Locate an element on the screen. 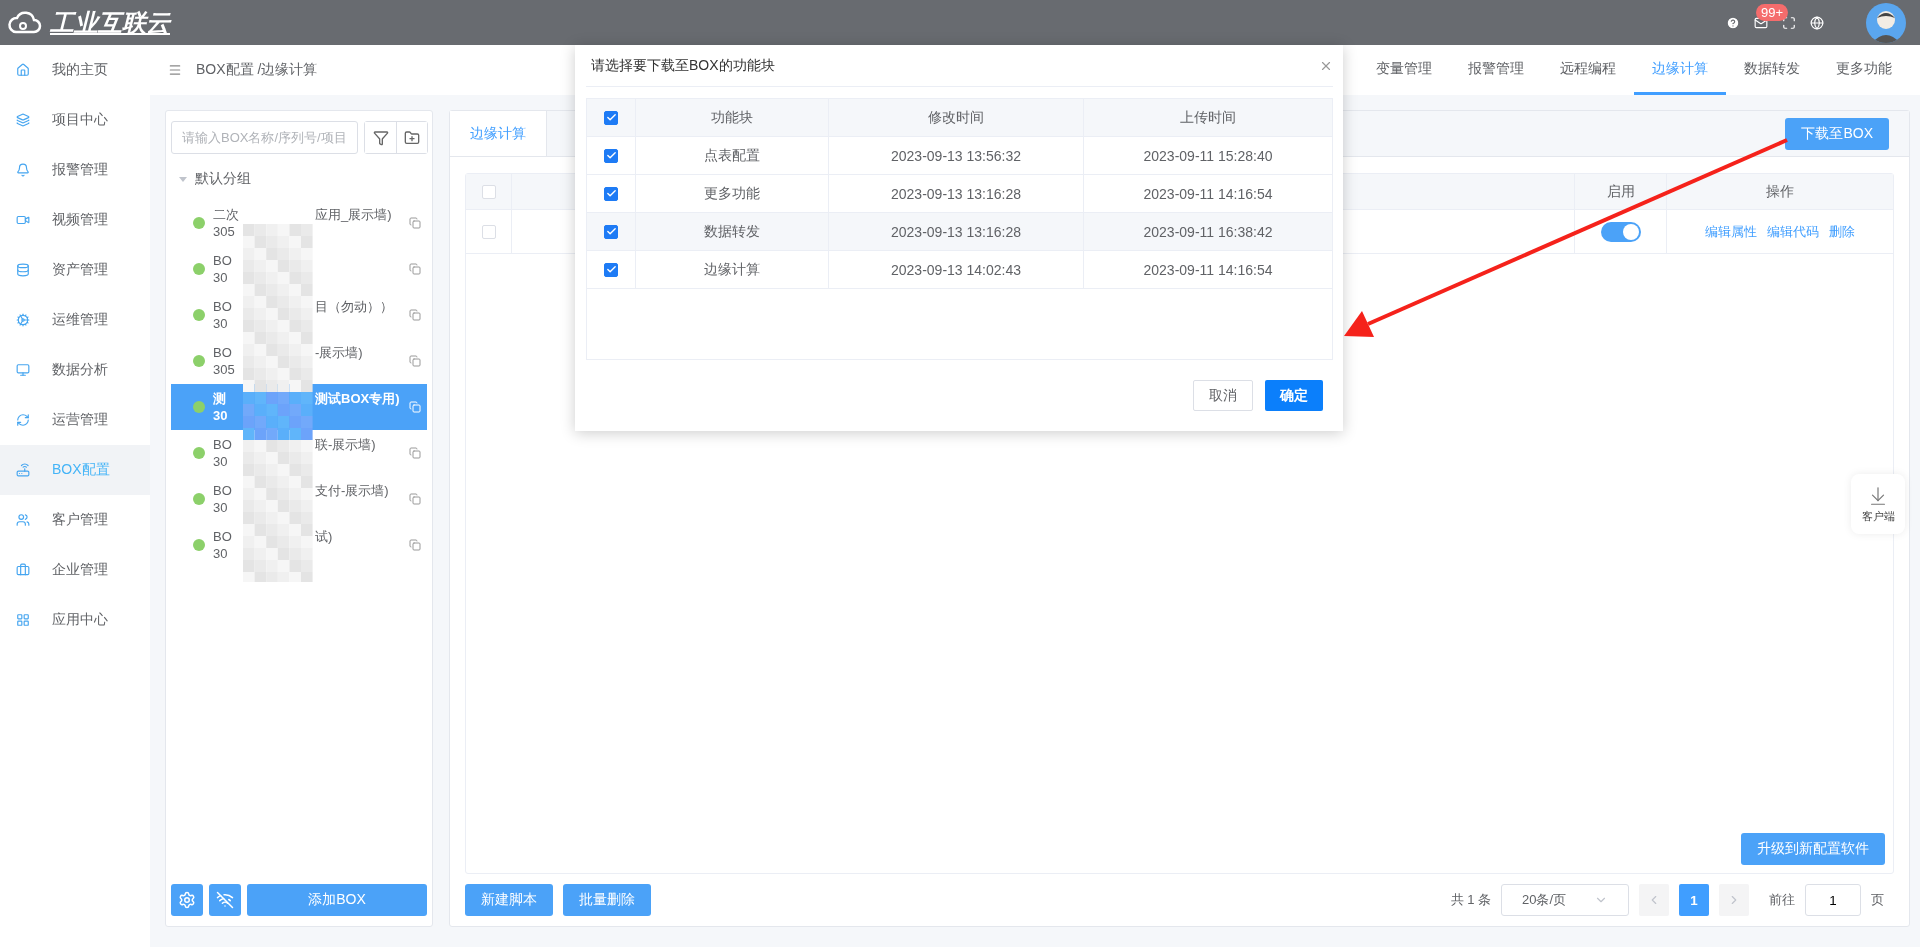 This screenshot has height=947, width=1920. tab: 更多功能 is located at coordinates (1864, 70).